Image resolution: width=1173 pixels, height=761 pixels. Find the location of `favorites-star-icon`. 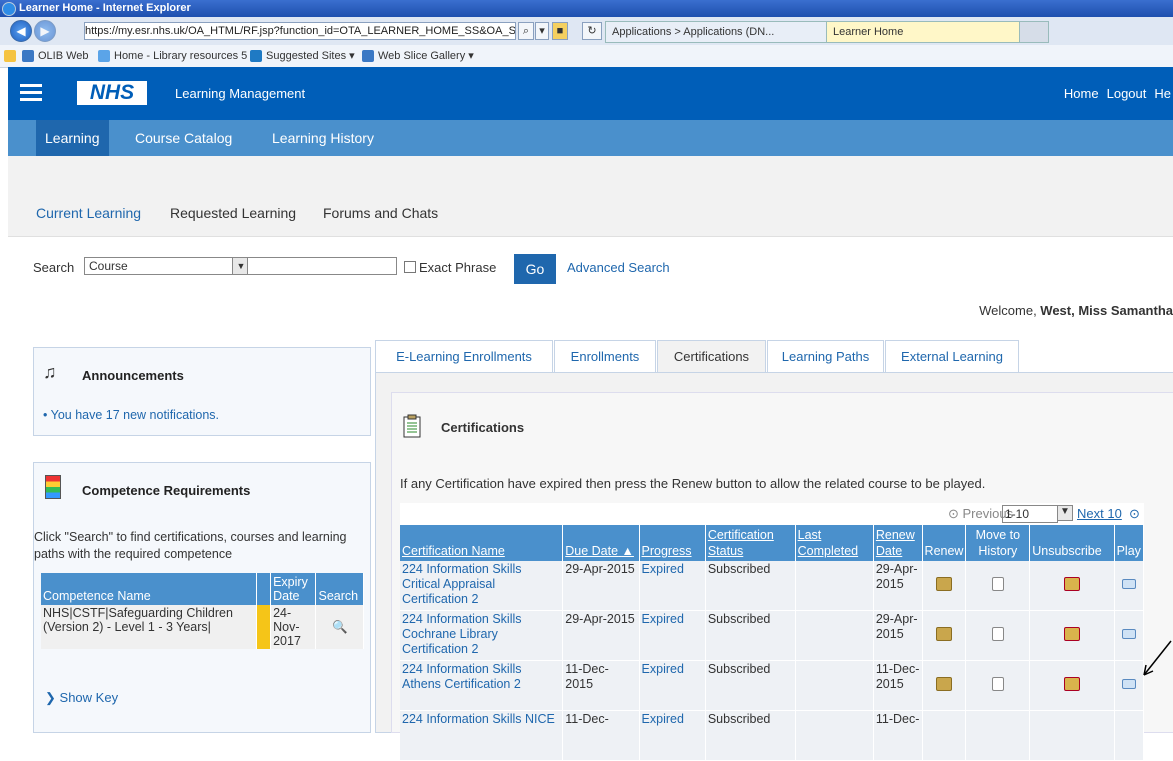

favorites-star-icon is located at coordinates (12, 56).